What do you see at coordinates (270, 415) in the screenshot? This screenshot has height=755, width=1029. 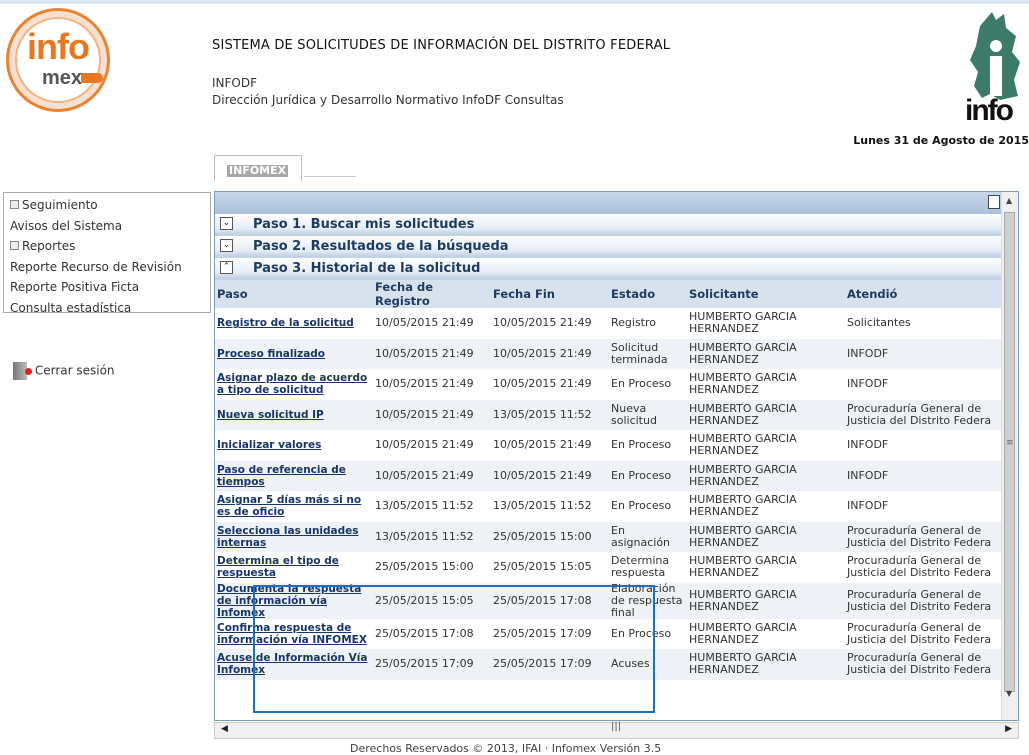 I see `step-link: Nueva solicitud IP` at bounding box center [270, 415].